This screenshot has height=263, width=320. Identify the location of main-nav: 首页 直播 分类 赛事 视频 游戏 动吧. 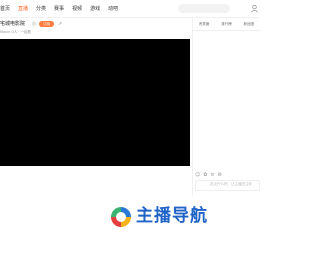
(63, 9).